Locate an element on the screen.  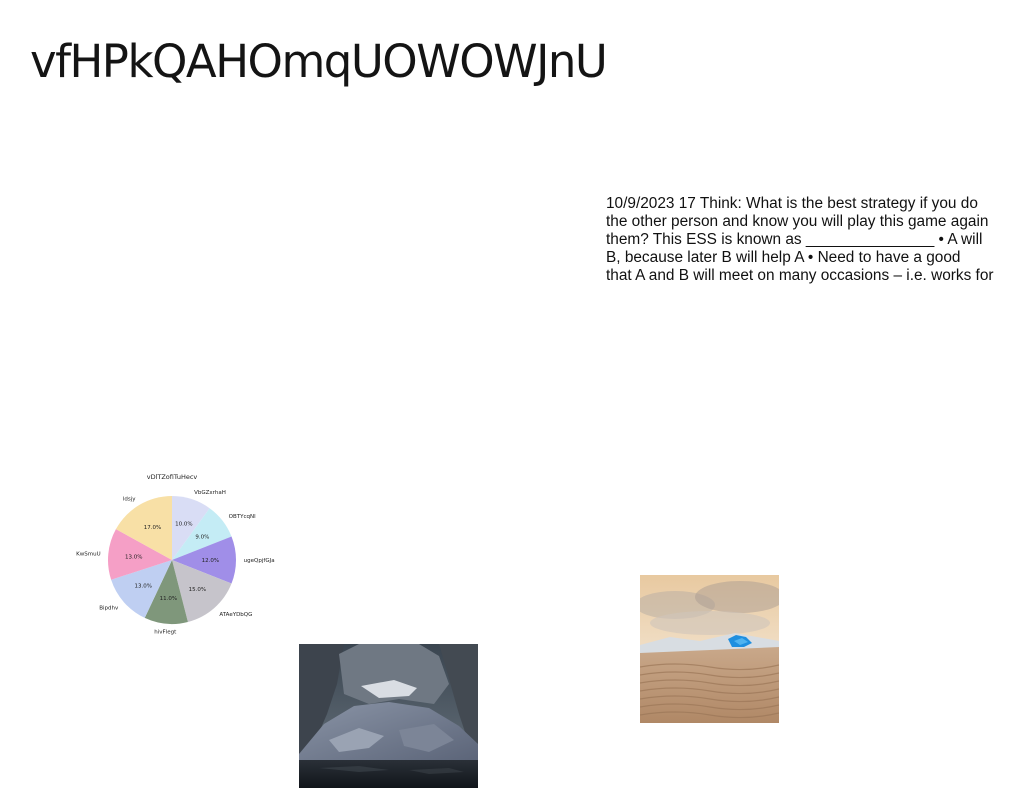
pie-value-label: 10.0% is located at coordinates (183, 524).